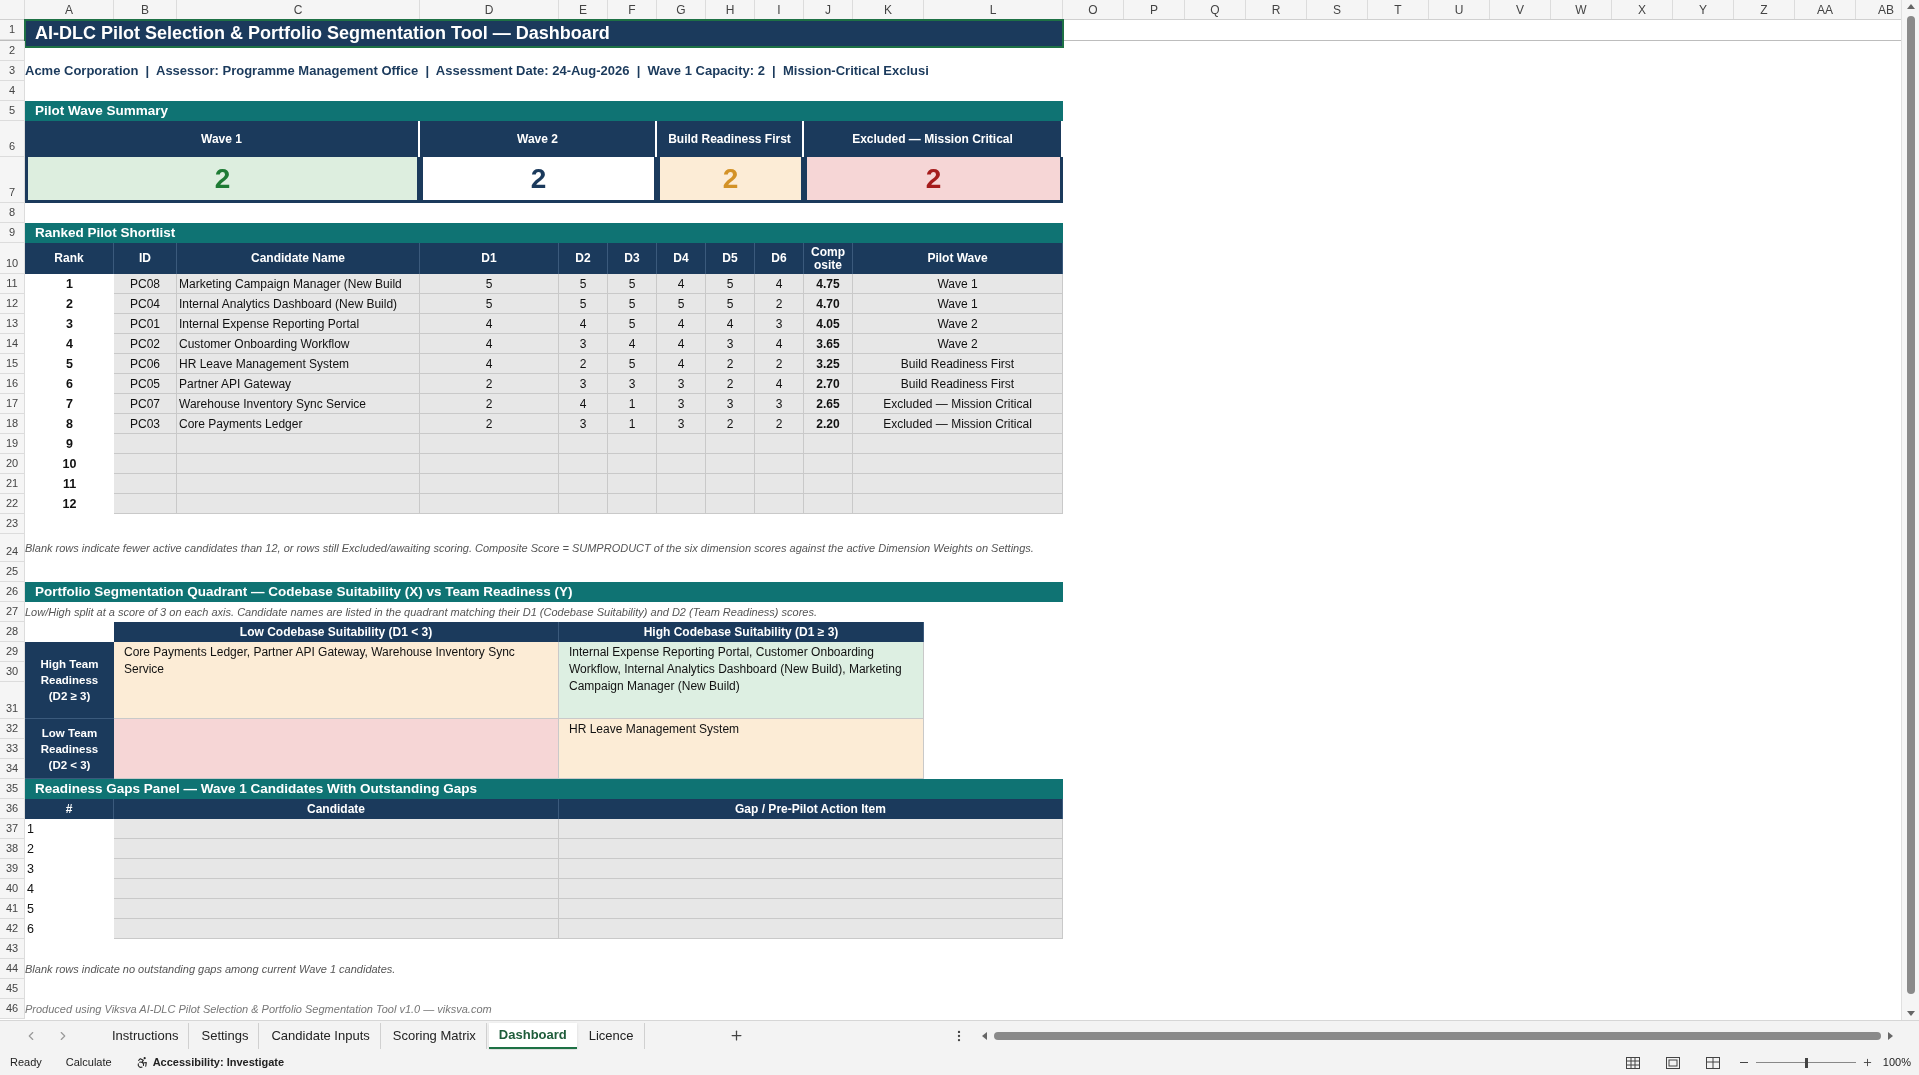 The width and height of the screenshot is (1919, 1075). What do you see at coordinates (12, 889) in the screenshot?
I see `row-header: 40` at bounding box center [12, 889].